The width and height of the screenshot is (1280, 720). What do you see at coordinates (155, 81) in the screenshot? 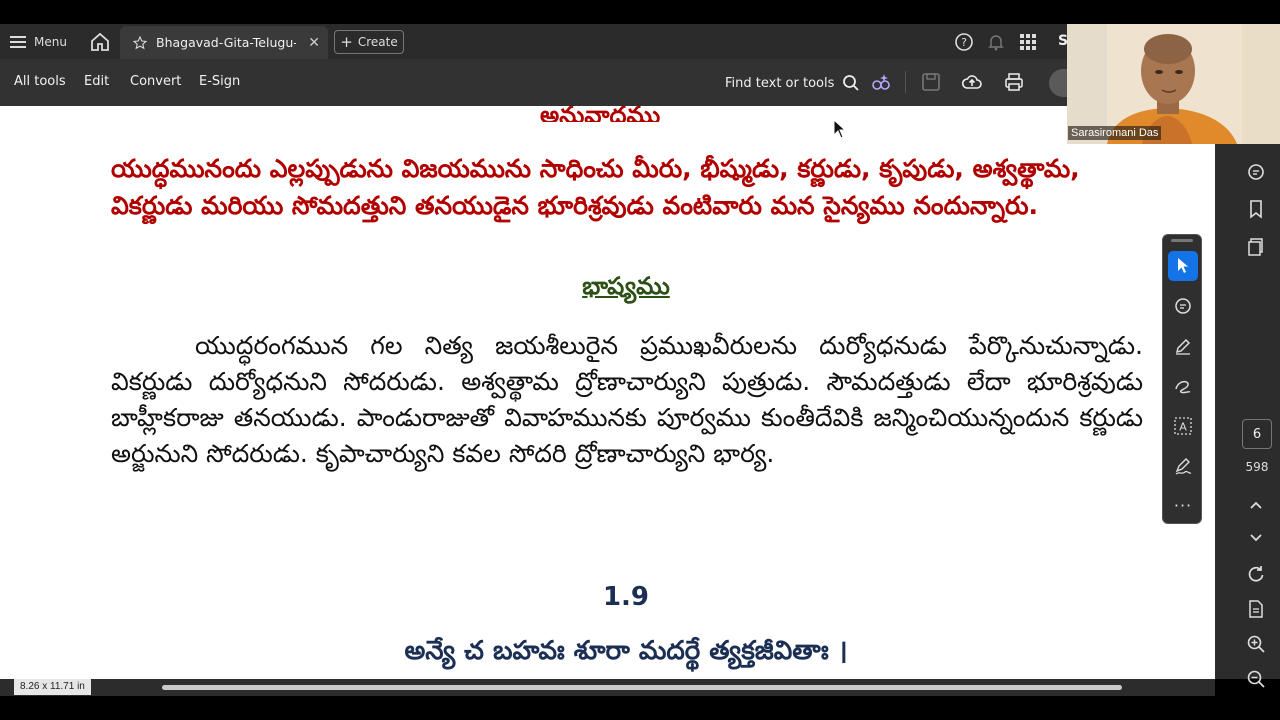
I see `toolbar-convert: Convert` at bounding box center [155, 81].